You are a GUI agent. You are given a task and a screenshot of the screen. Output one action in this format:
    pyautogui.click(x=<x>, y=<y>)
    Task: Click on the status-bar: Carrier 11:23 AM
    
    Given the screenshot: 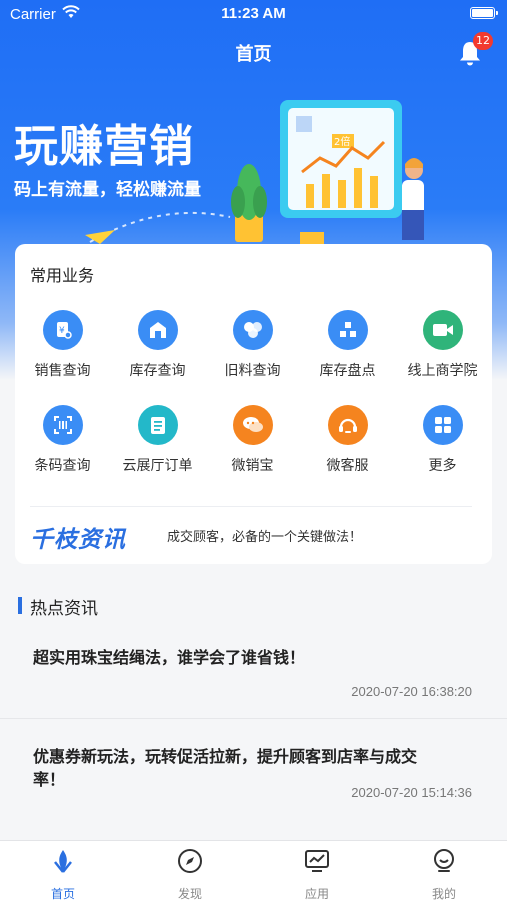 What is the action you would take?
    pyautogui.click(x=253, y=14)
    